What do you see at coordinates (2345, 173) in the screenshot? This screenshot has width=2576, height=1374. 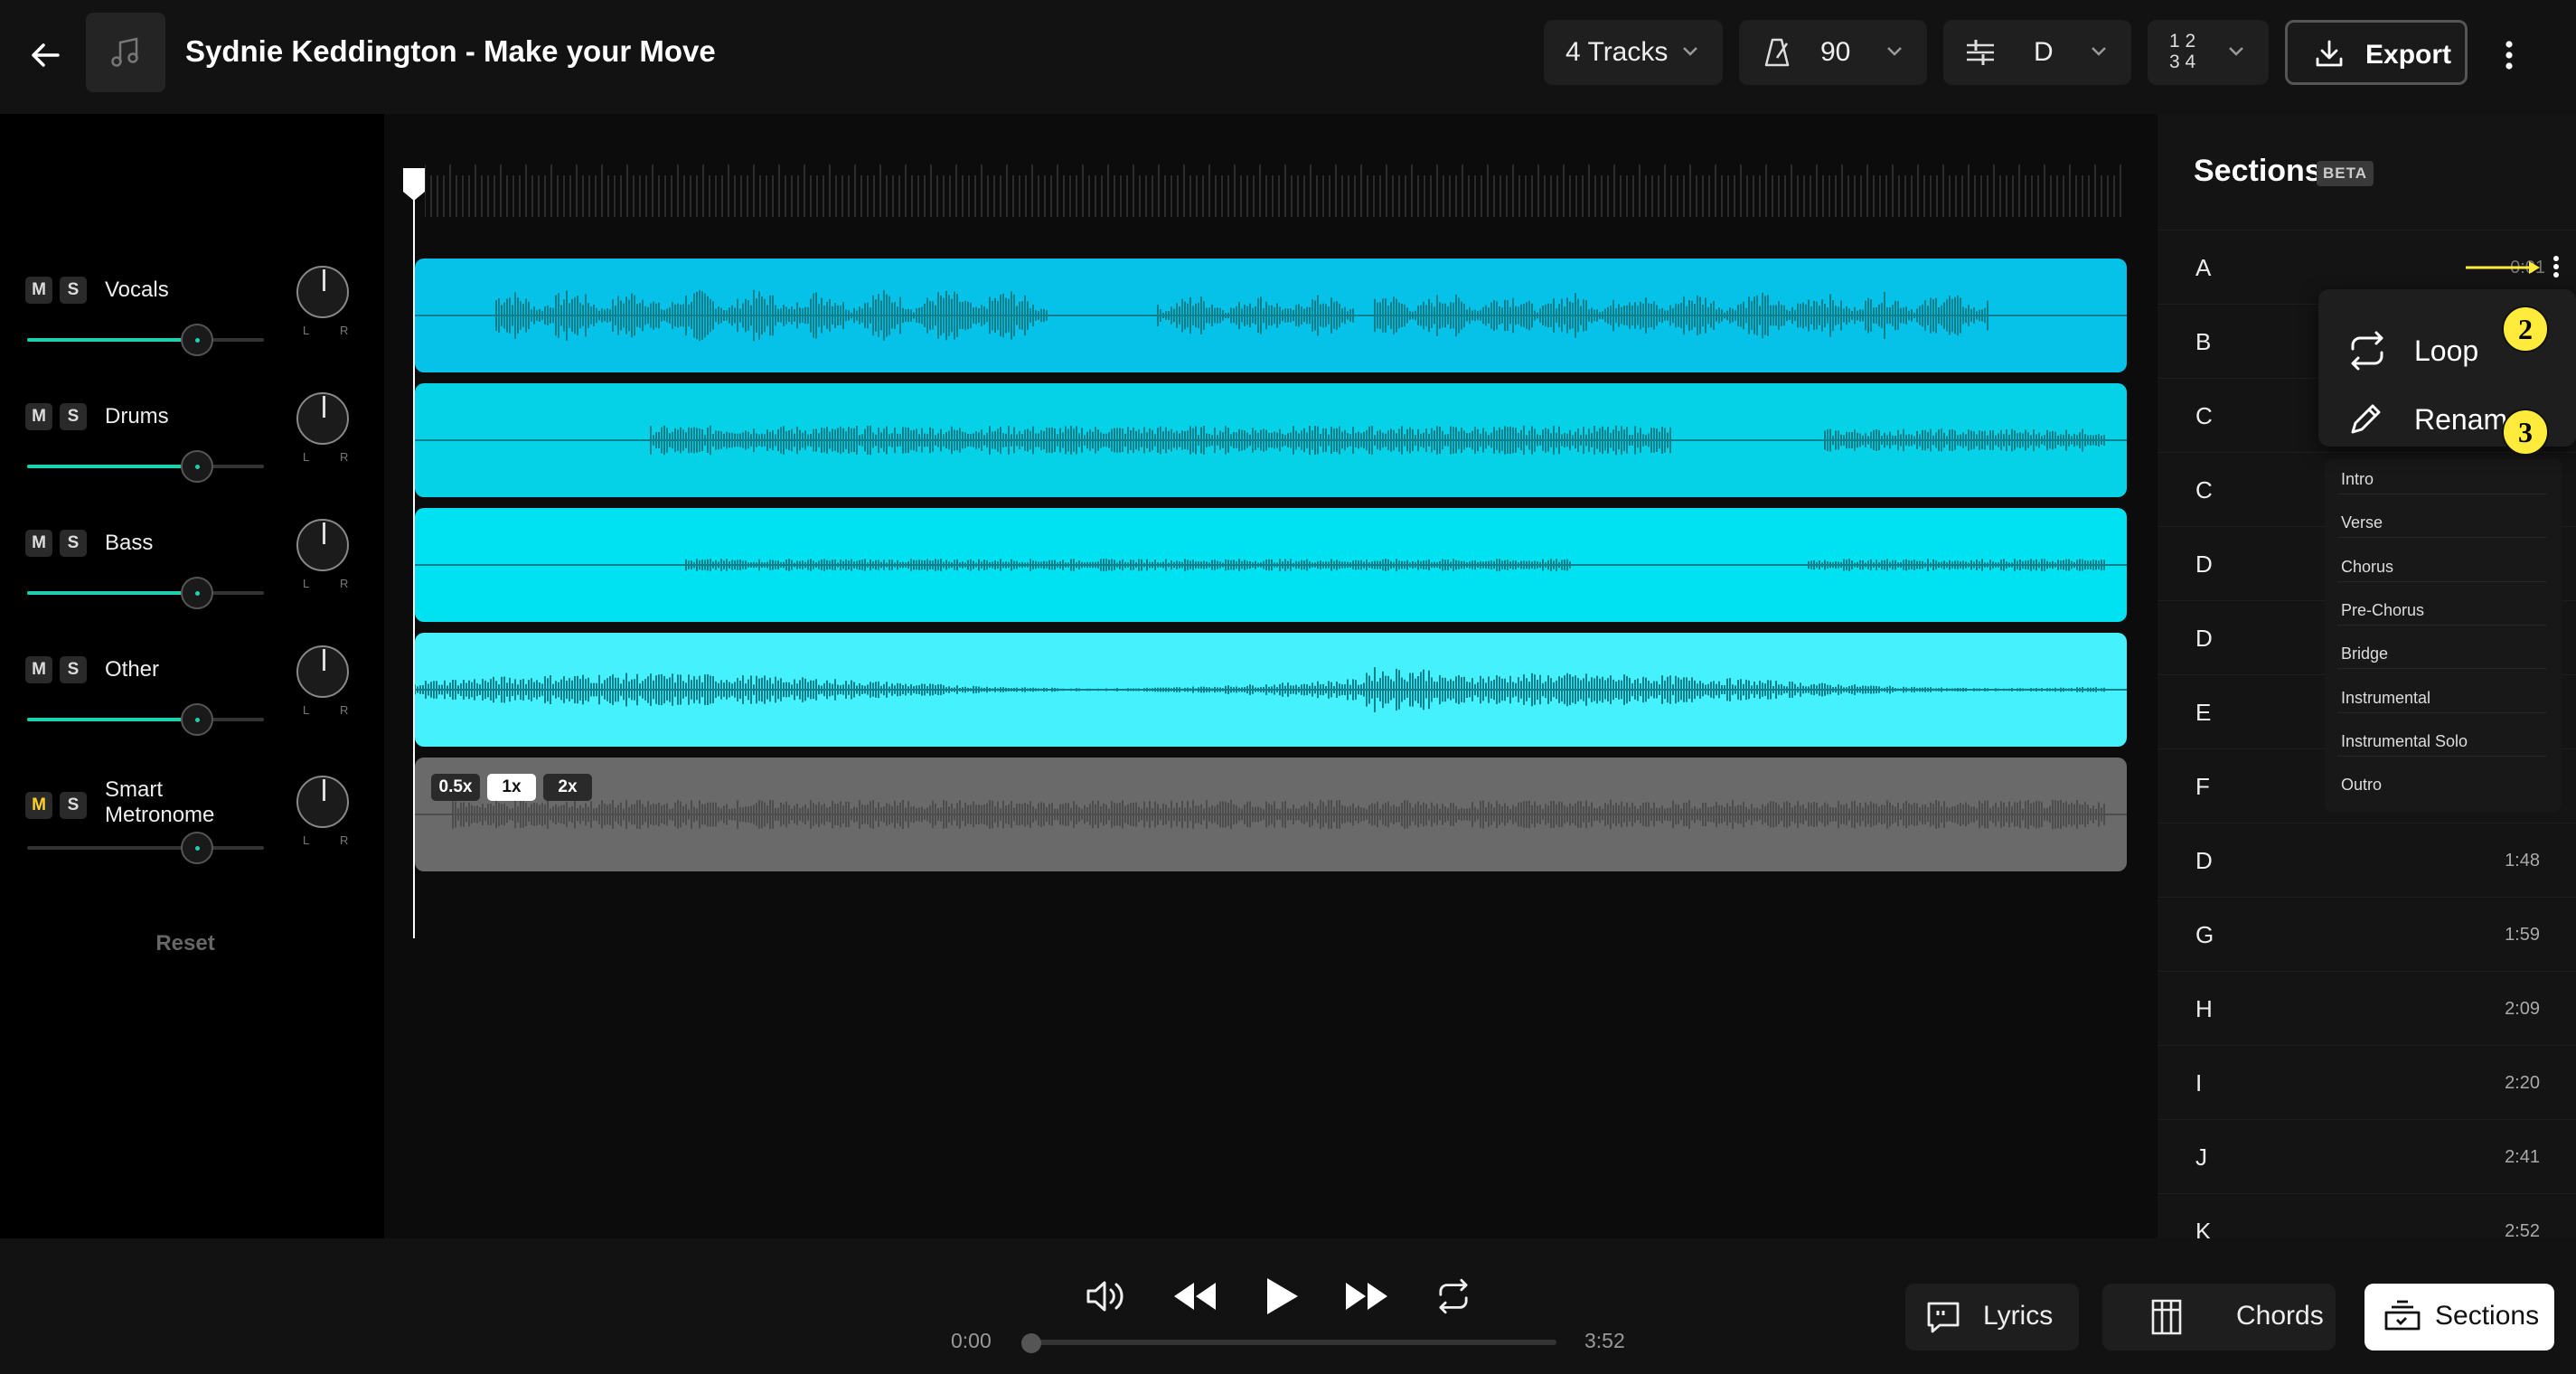 I see `beta-badge: BETA` at bounding box center [2345, 173].